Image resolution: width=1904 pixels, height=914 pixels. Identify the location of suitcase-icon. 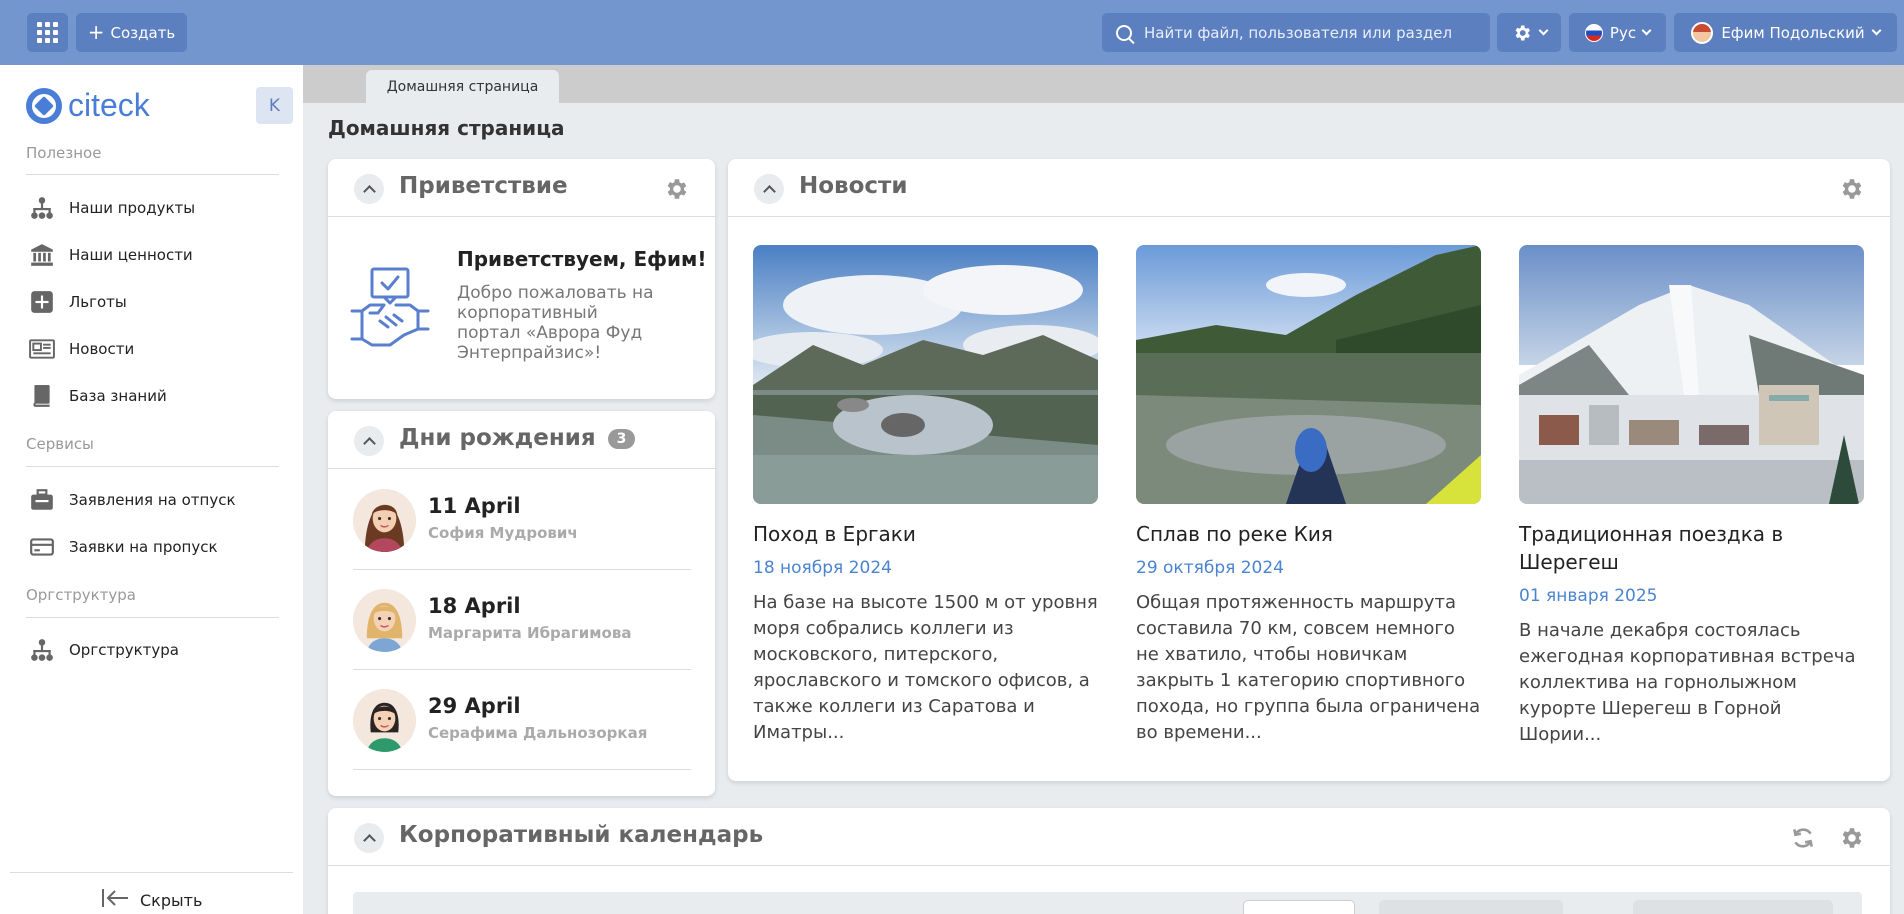
(42, 500).